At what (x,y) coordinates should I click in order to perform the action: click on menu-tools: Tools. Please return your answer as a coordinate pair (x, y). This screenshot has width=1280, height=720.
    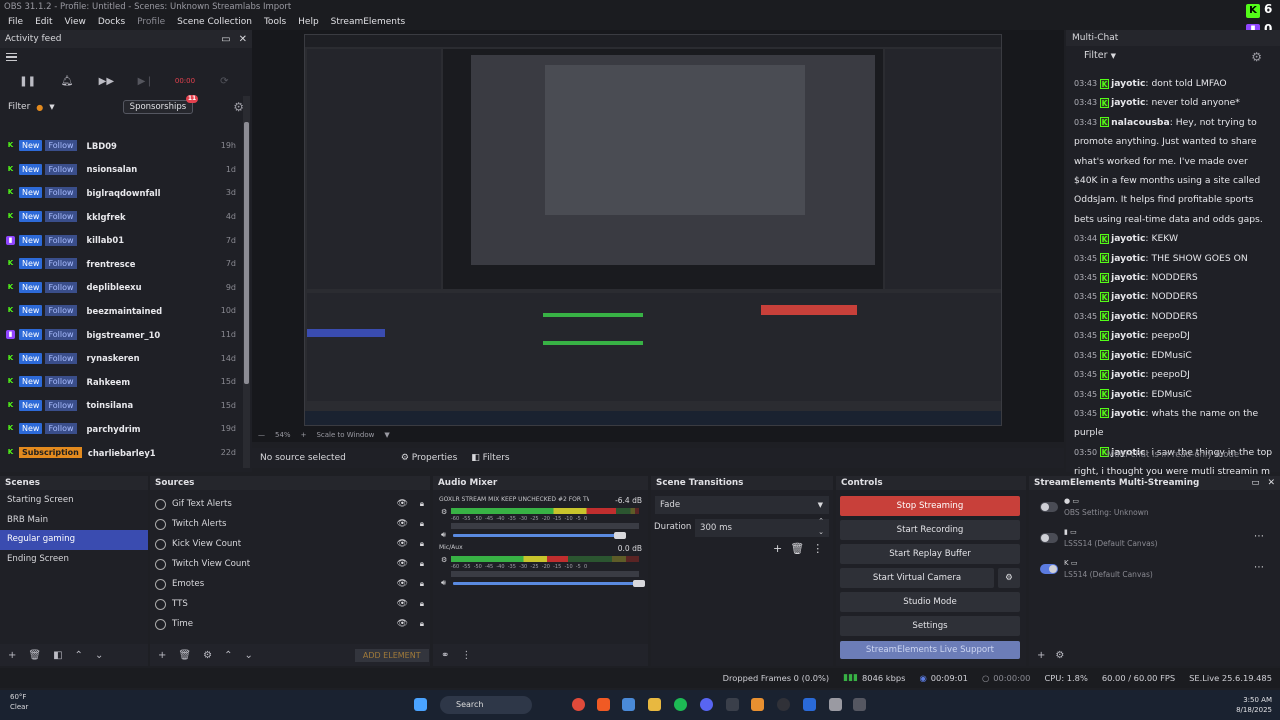
    Looking at the image, I should click on (275, 22).